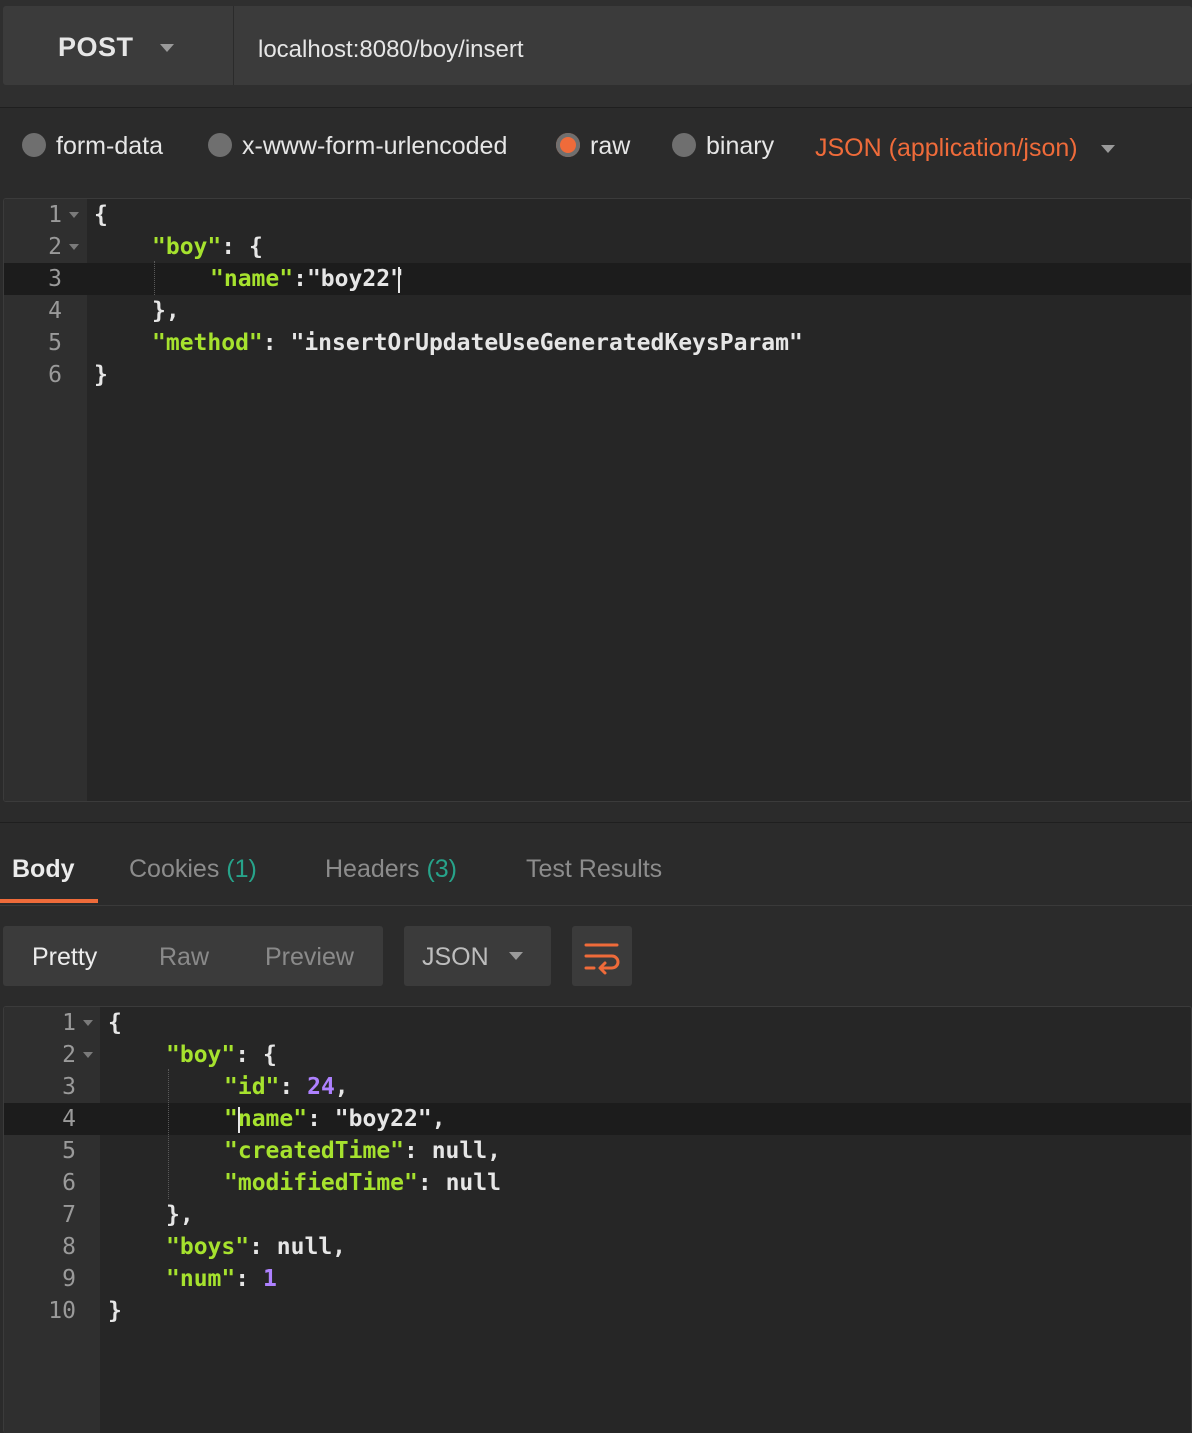 Image resolution: width=1192 pixels, height=1433 pixels. I want to click on json-key: "method", so click(207, 343).